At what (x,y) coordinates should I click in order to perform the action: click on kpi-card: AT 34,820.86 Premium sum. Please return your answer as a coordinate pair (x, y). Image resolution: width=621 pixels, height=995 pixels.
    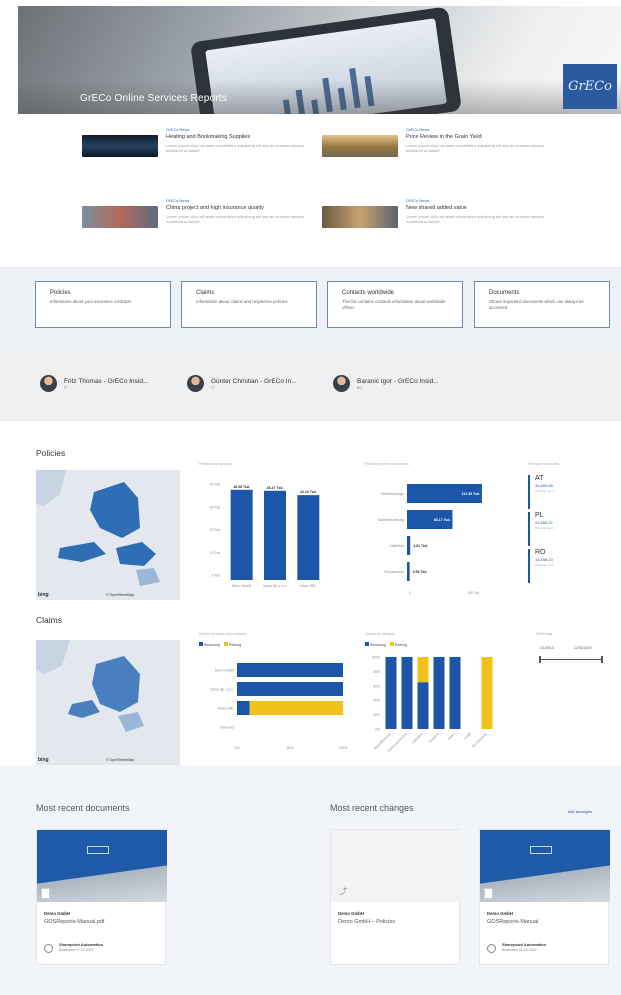
    Looking at the image, I should click on (563, 492).